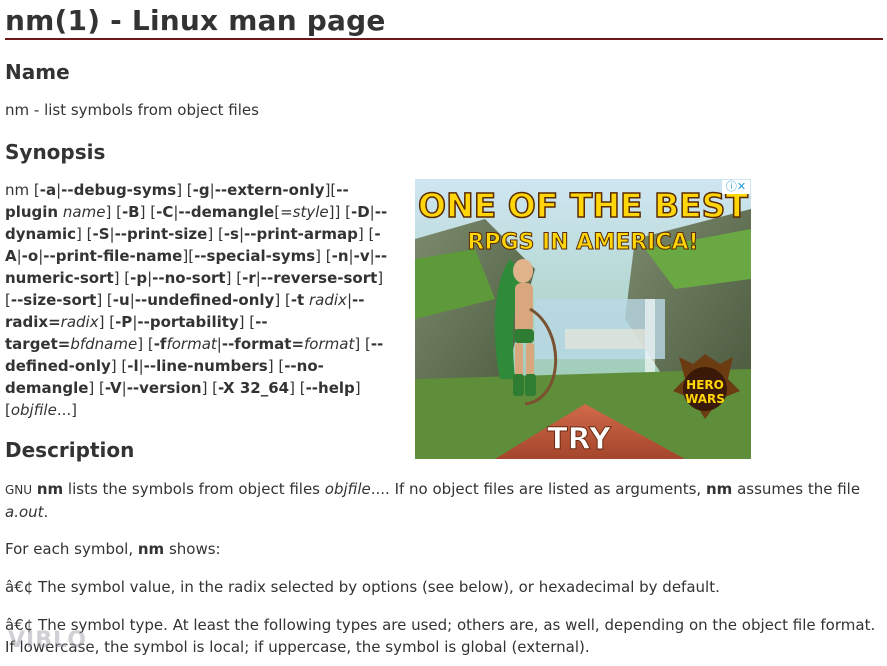 This screenshot has width=887, height=666. Describe the element at coordinates (55, 152) in the screenshot. I see `heading-synopsis: Synopsis` at that location.